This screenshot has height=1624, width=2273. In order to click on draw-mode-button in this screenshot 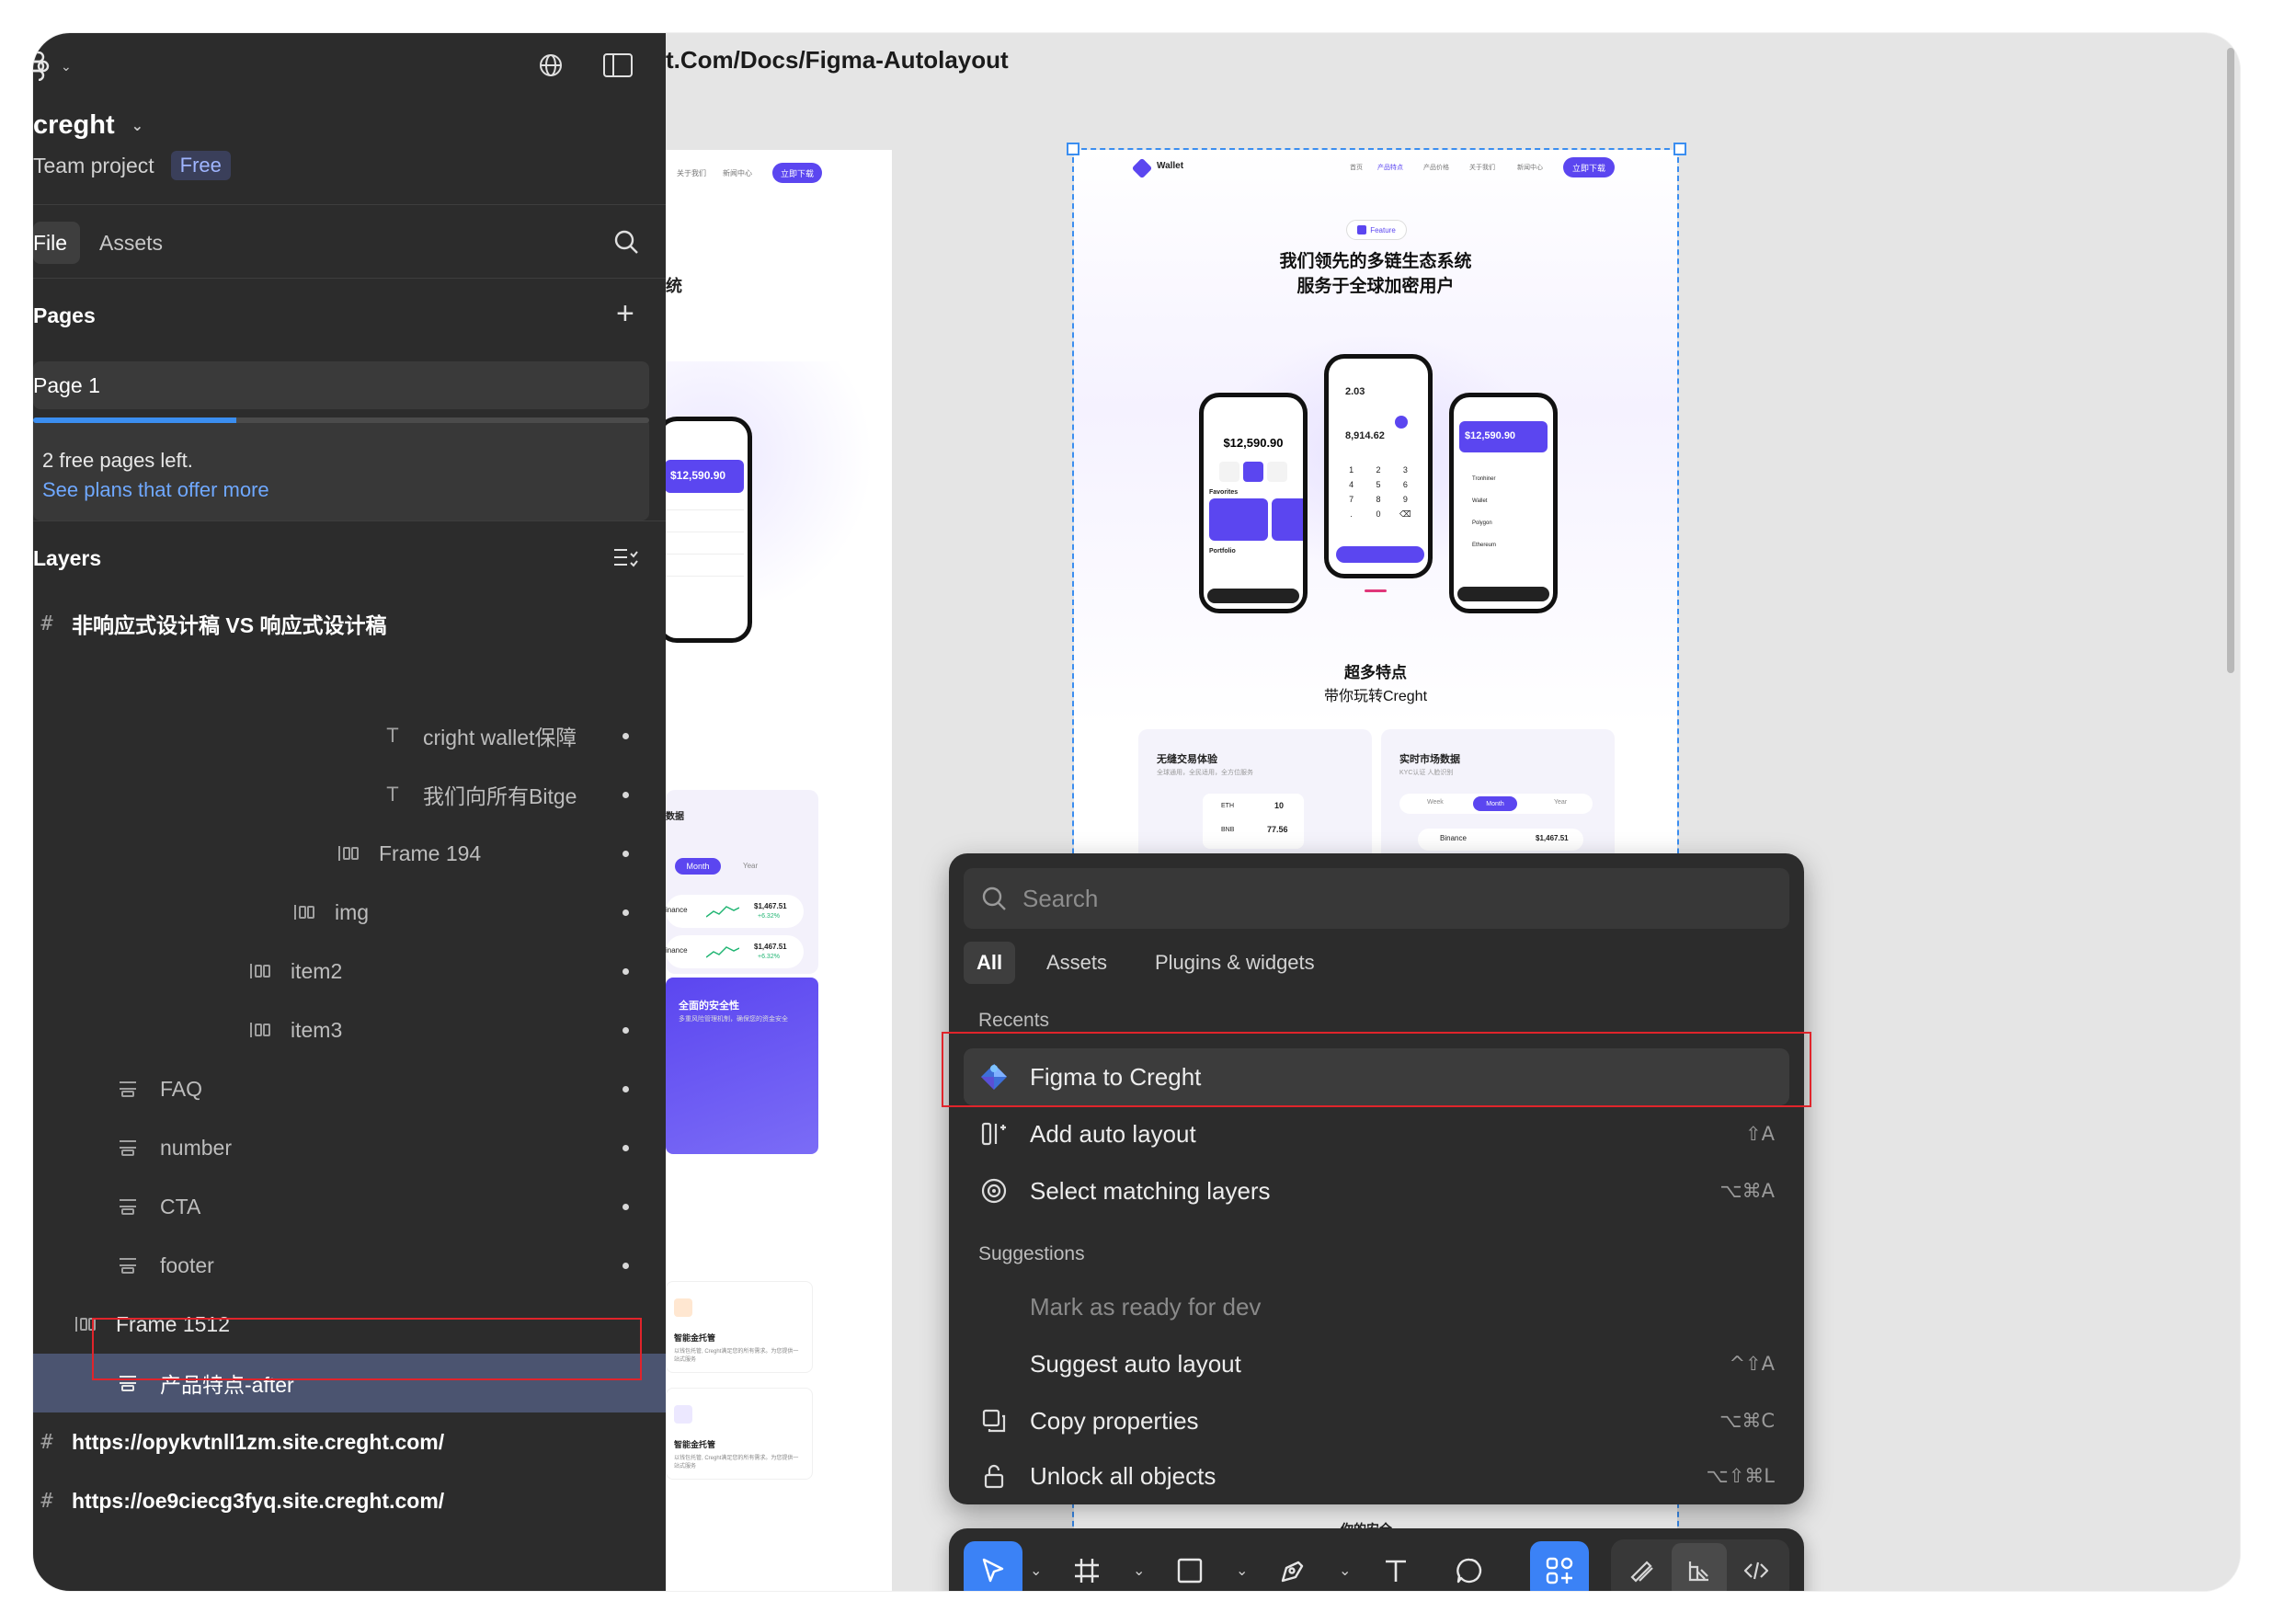, I will do `click(1642, 1567)`.